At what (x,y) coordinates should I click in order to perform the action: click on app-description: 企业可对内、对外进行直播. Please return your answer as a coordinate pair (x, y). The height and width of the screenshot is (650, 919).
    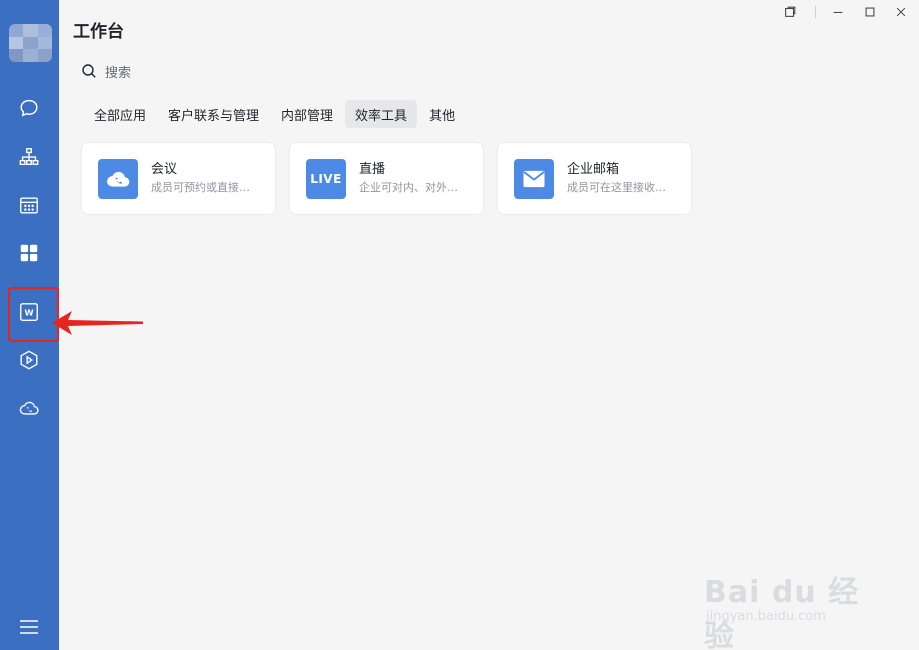
    Looking at the image, I should click on (413, 187).